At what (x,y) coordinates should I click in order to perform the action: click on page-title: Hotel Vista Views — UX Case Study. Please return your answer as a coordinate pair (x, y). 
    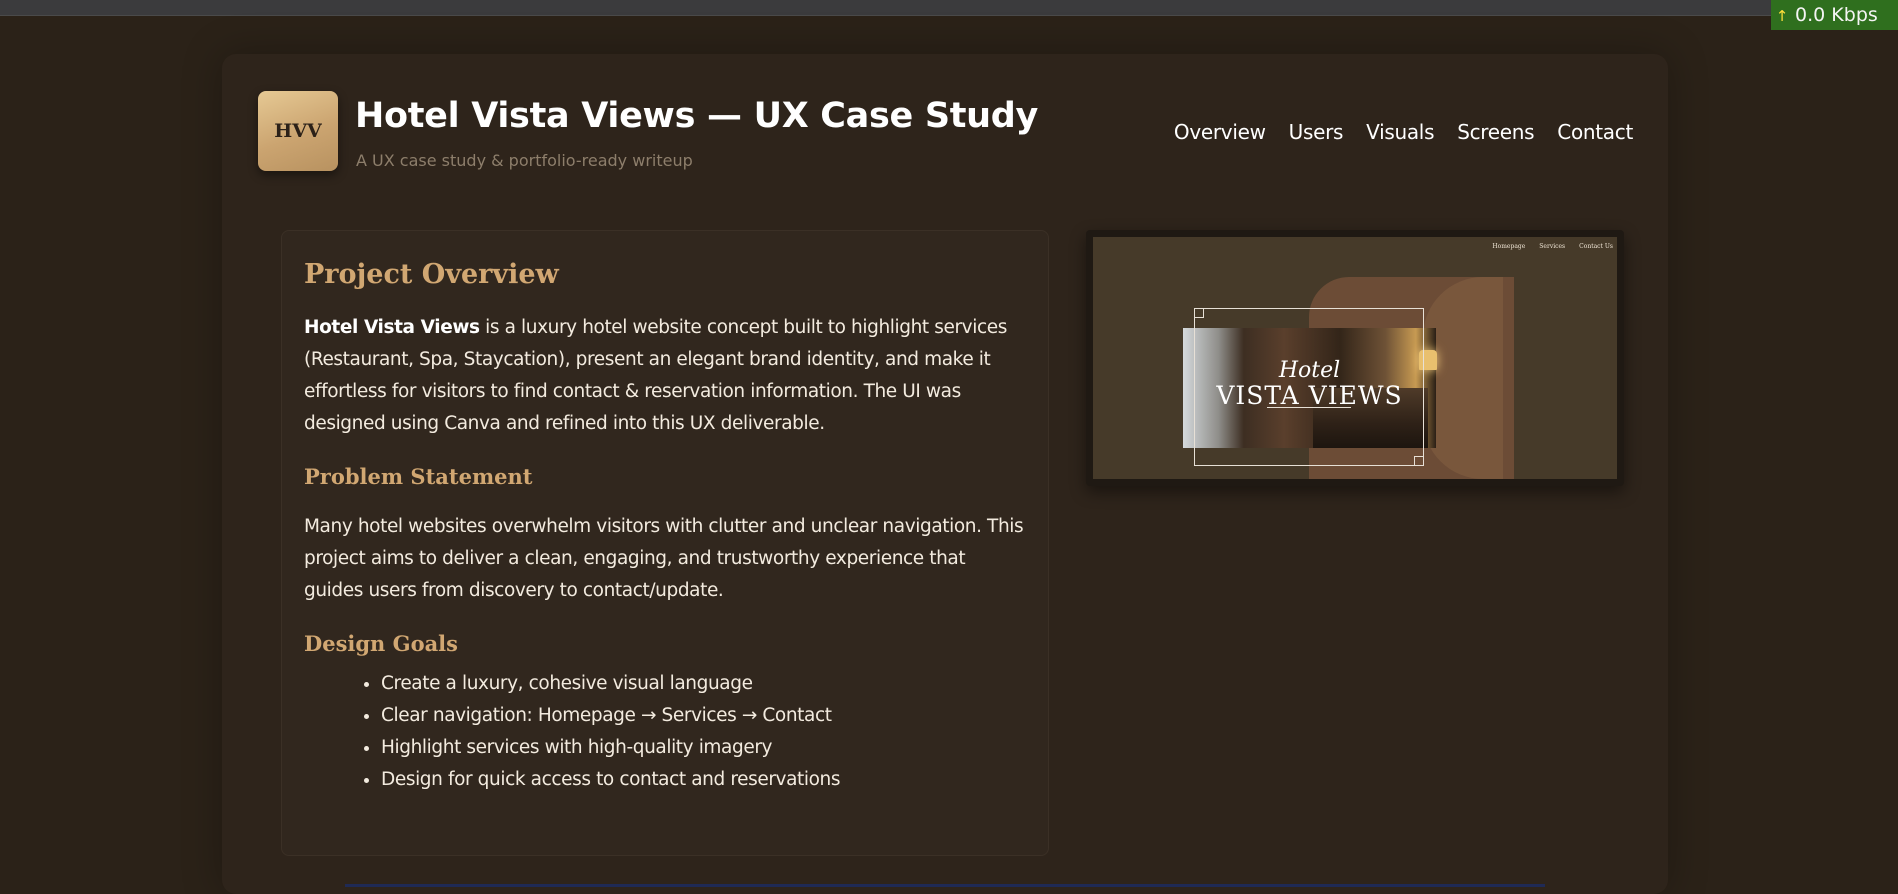
    Looking at the image, I should click on (697, 116).